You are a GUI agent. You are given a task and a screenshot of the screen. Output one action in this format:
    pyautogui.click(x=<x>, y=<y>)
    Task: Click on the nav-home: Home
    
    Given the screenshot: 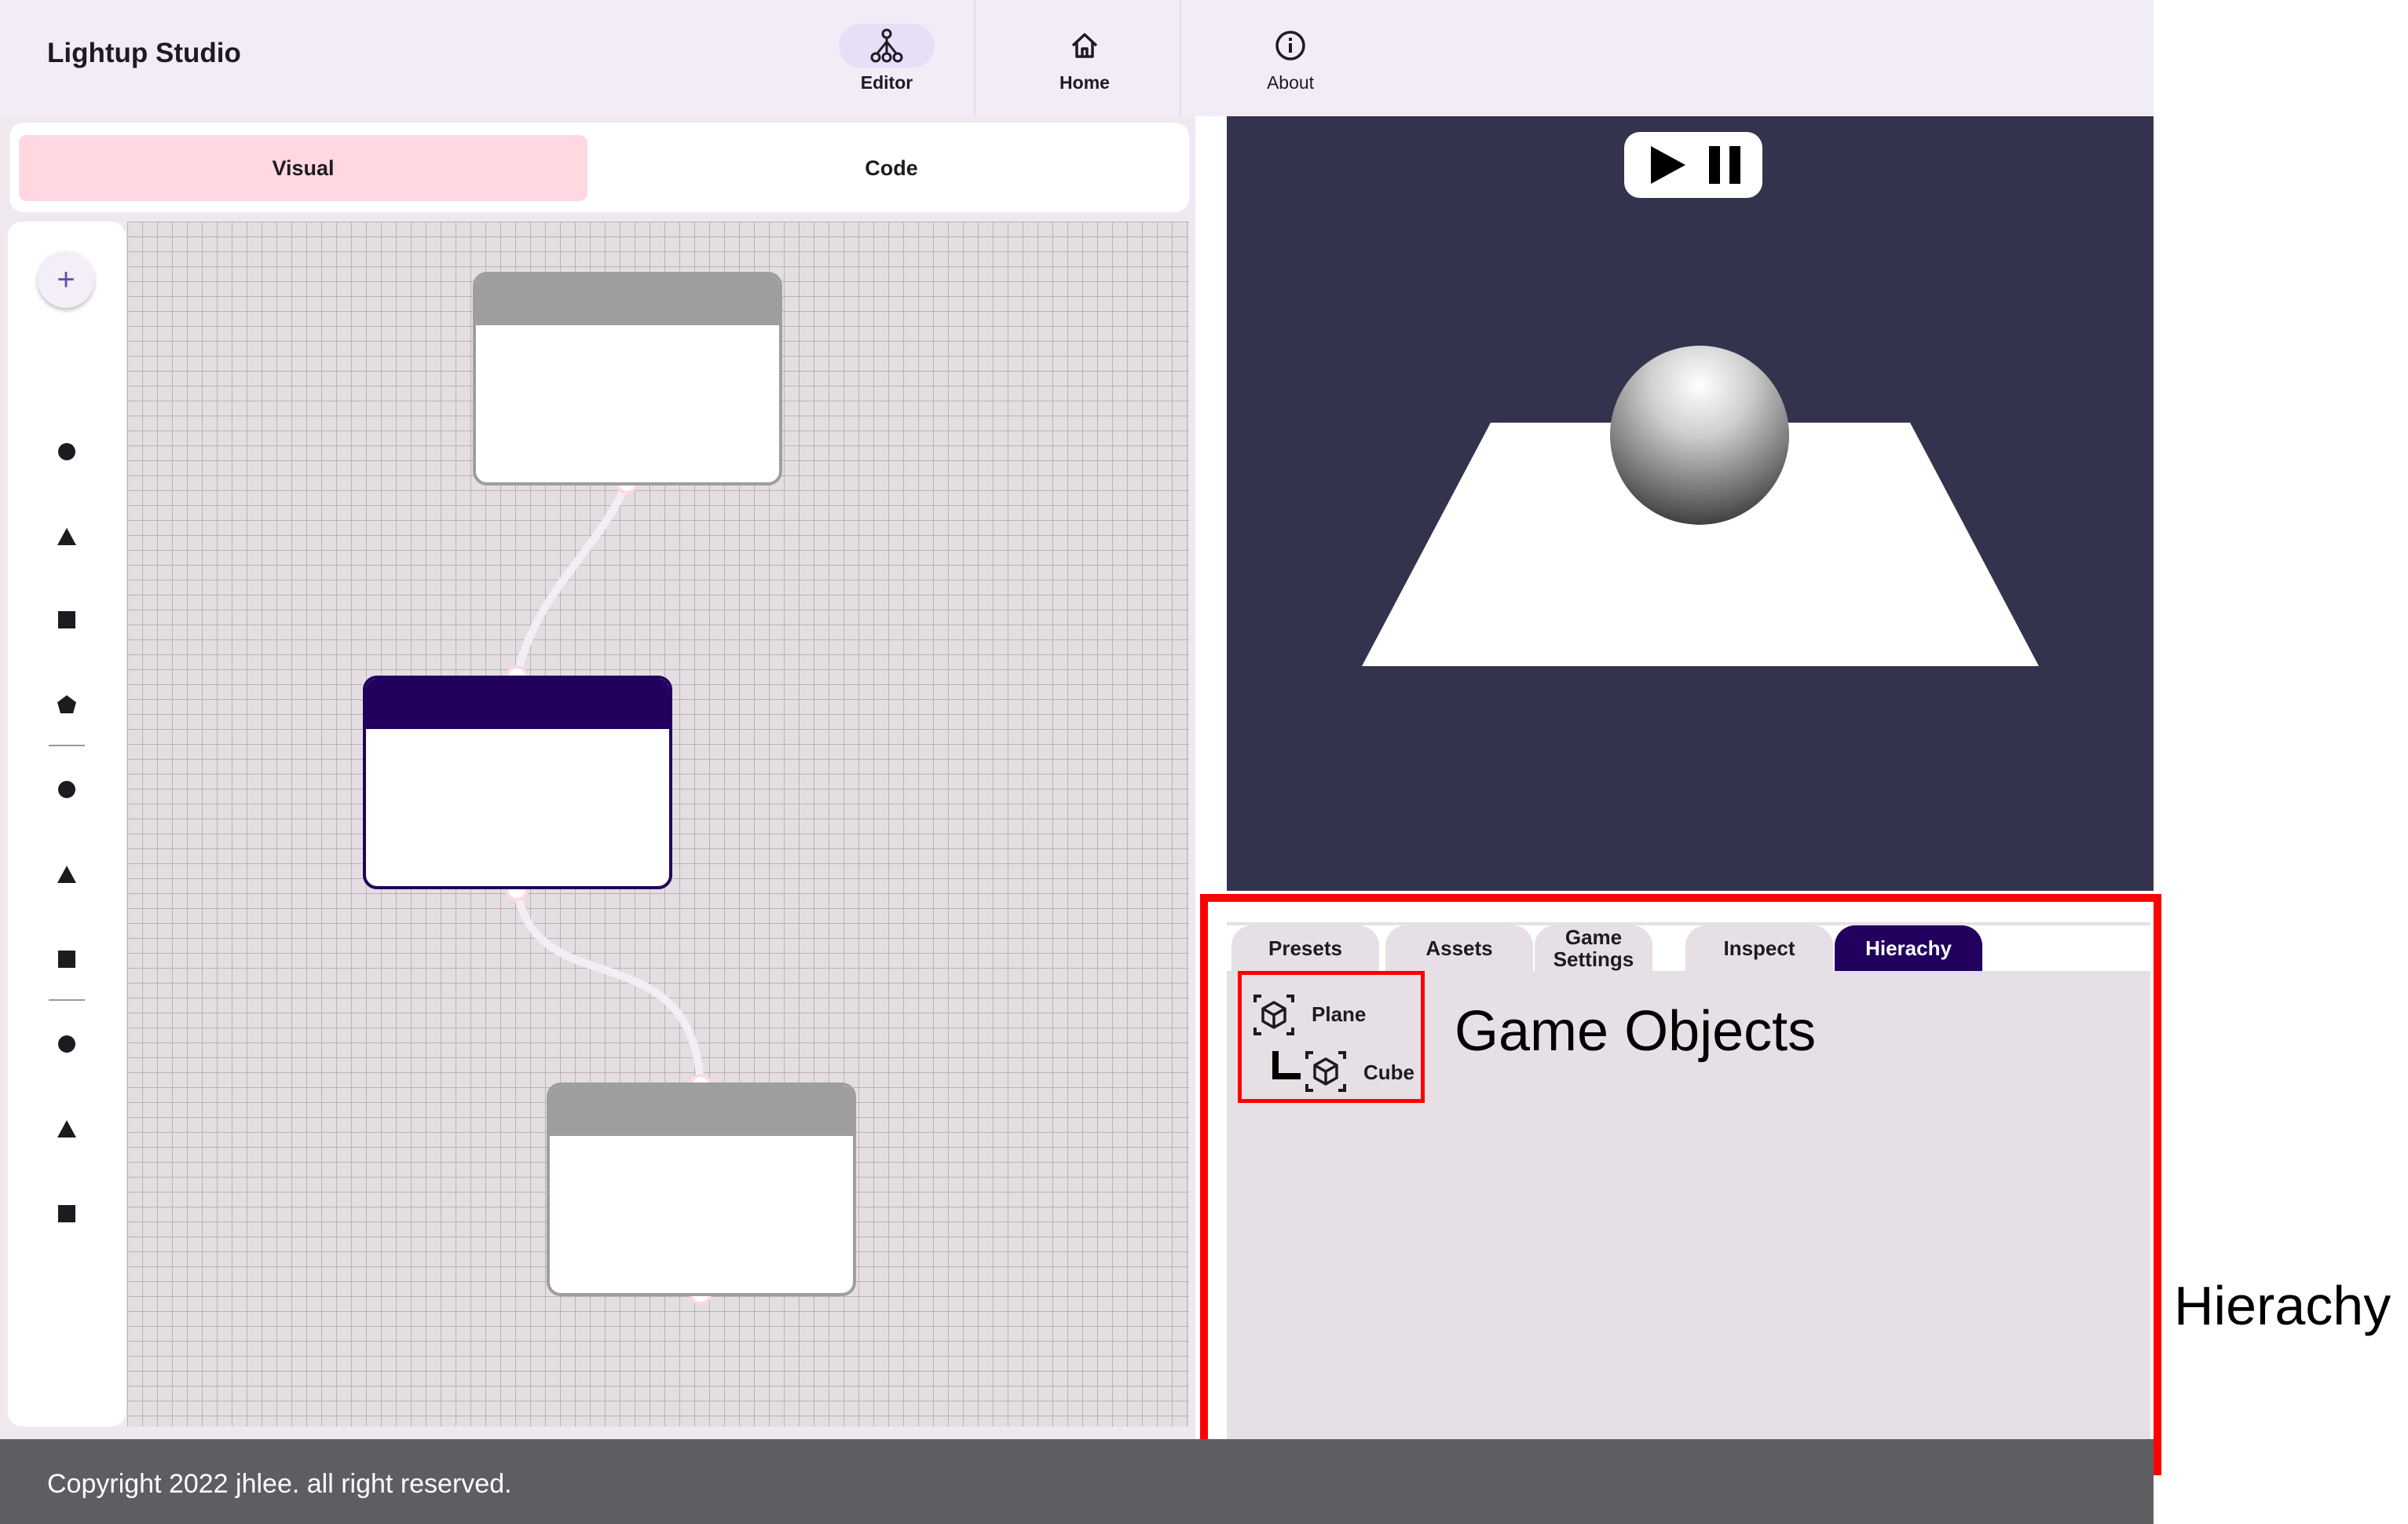 What is the action you would take?
    pyautogui.click(x=1084, y=58)
    